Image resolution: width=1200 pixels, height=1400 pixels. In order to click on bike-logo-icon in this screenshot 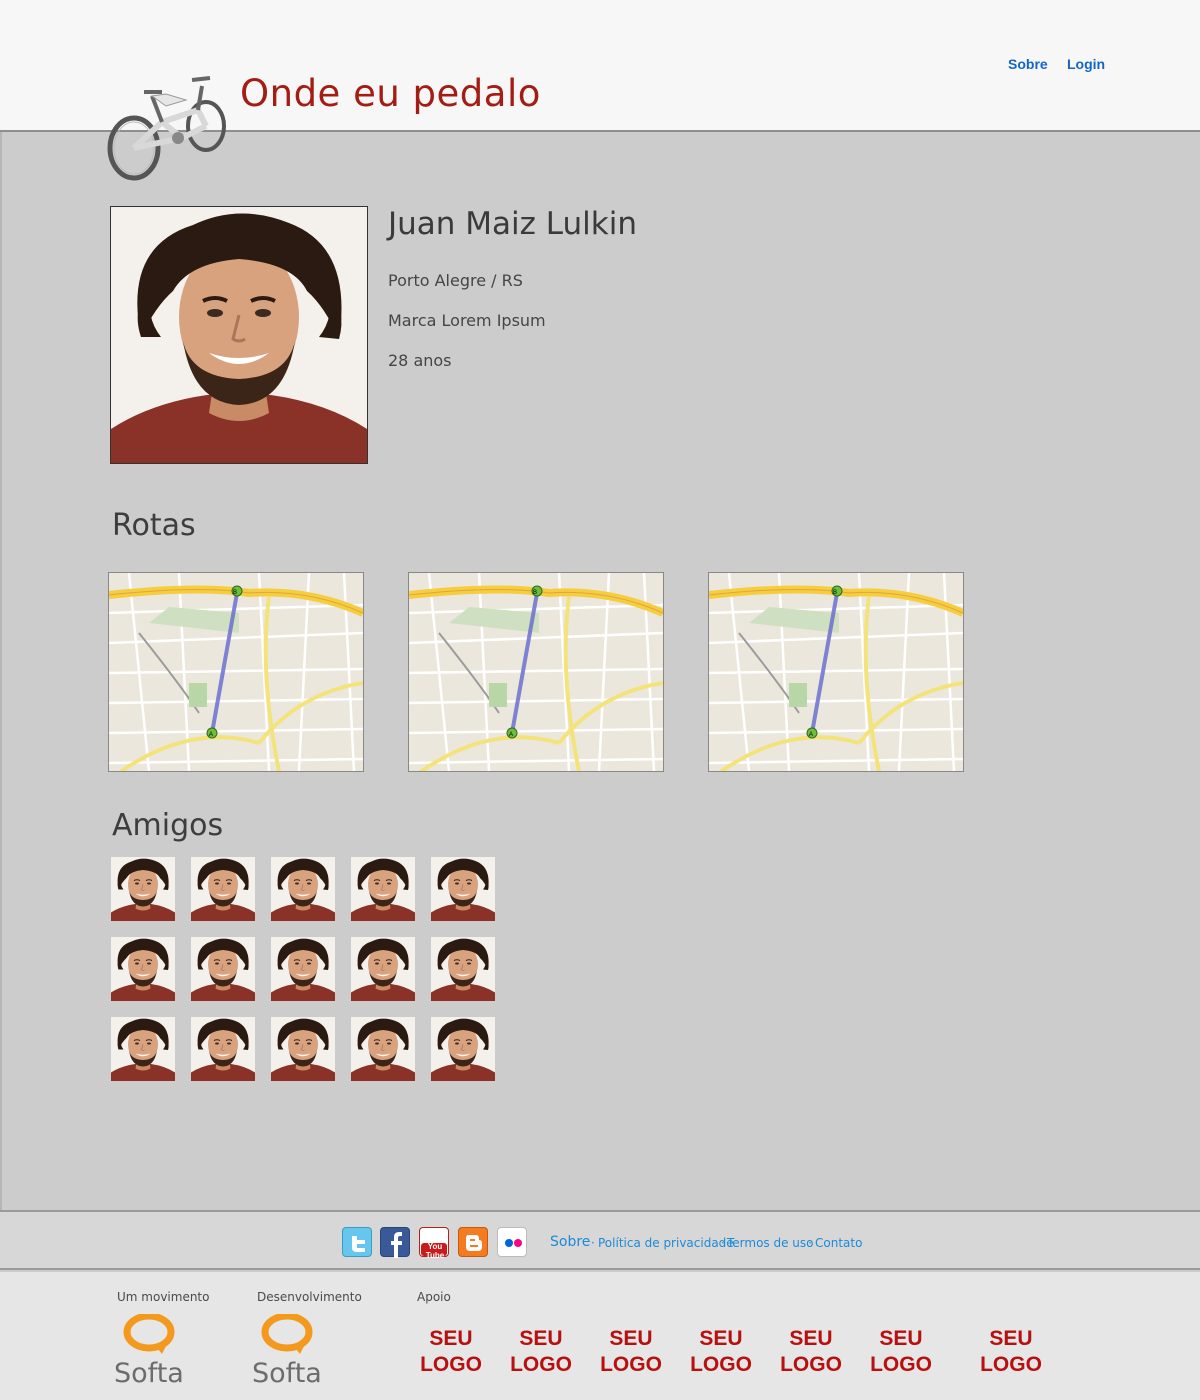, I will do `click(168, 127)`.